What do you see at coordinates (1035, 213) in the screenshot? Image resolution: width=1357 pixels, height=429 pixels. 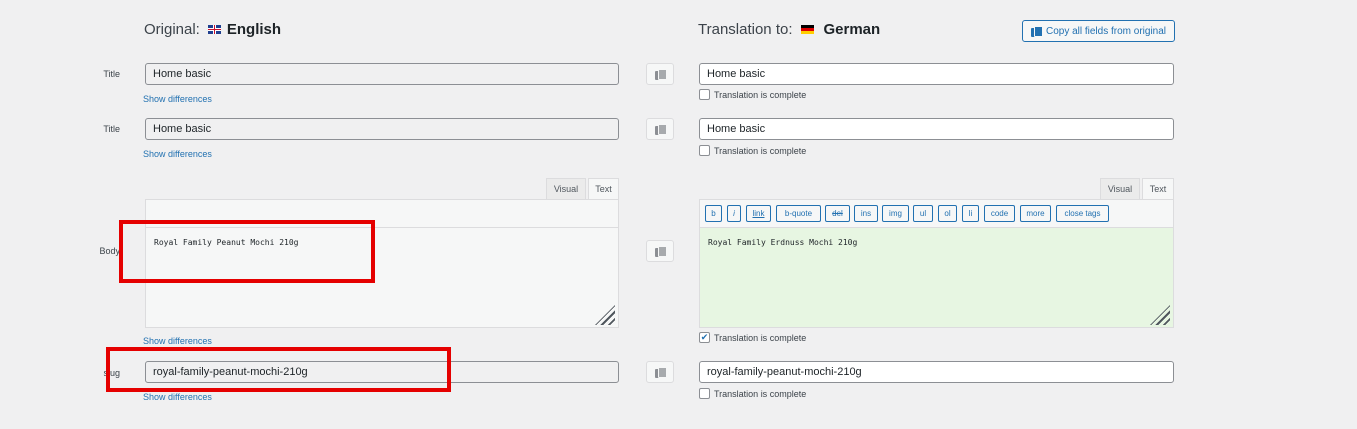 I see `quicktag-more-button: more` at bounding box center [1035, 213].